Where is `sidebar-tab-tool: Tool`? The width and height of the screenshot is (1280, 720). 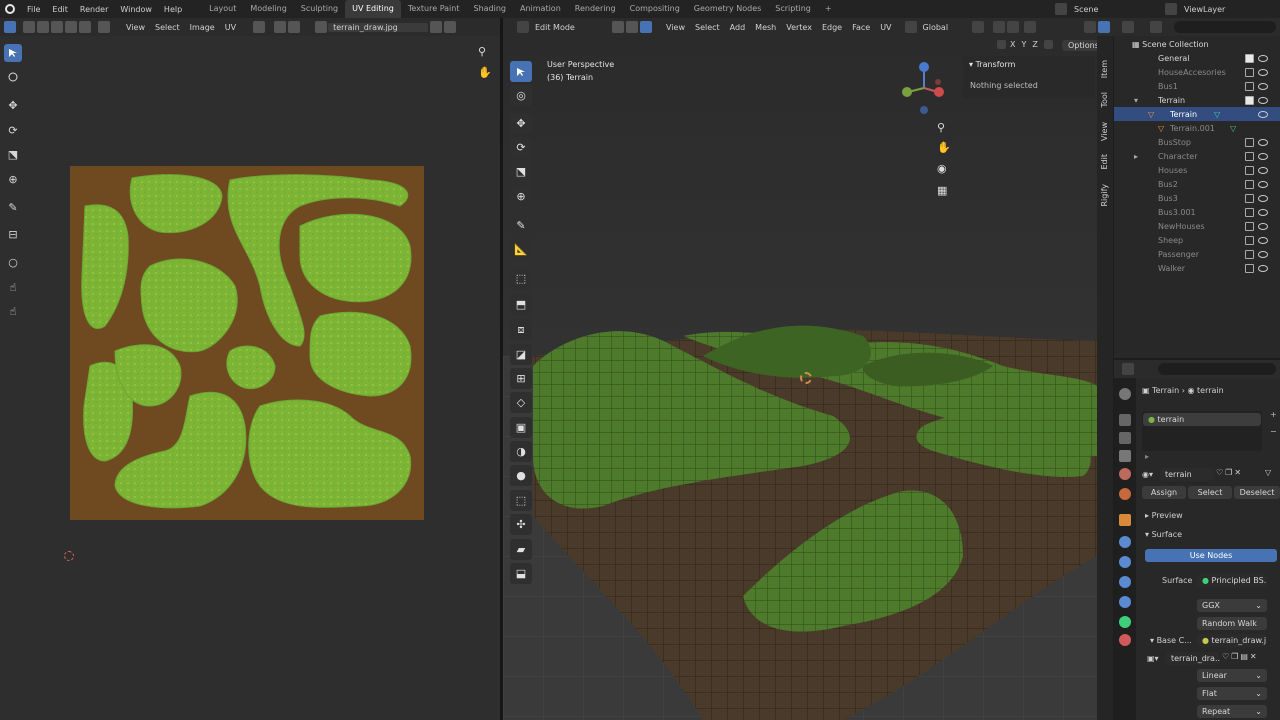 sidebar-tab-tool: Tool is located at coordinates (1104, 100).